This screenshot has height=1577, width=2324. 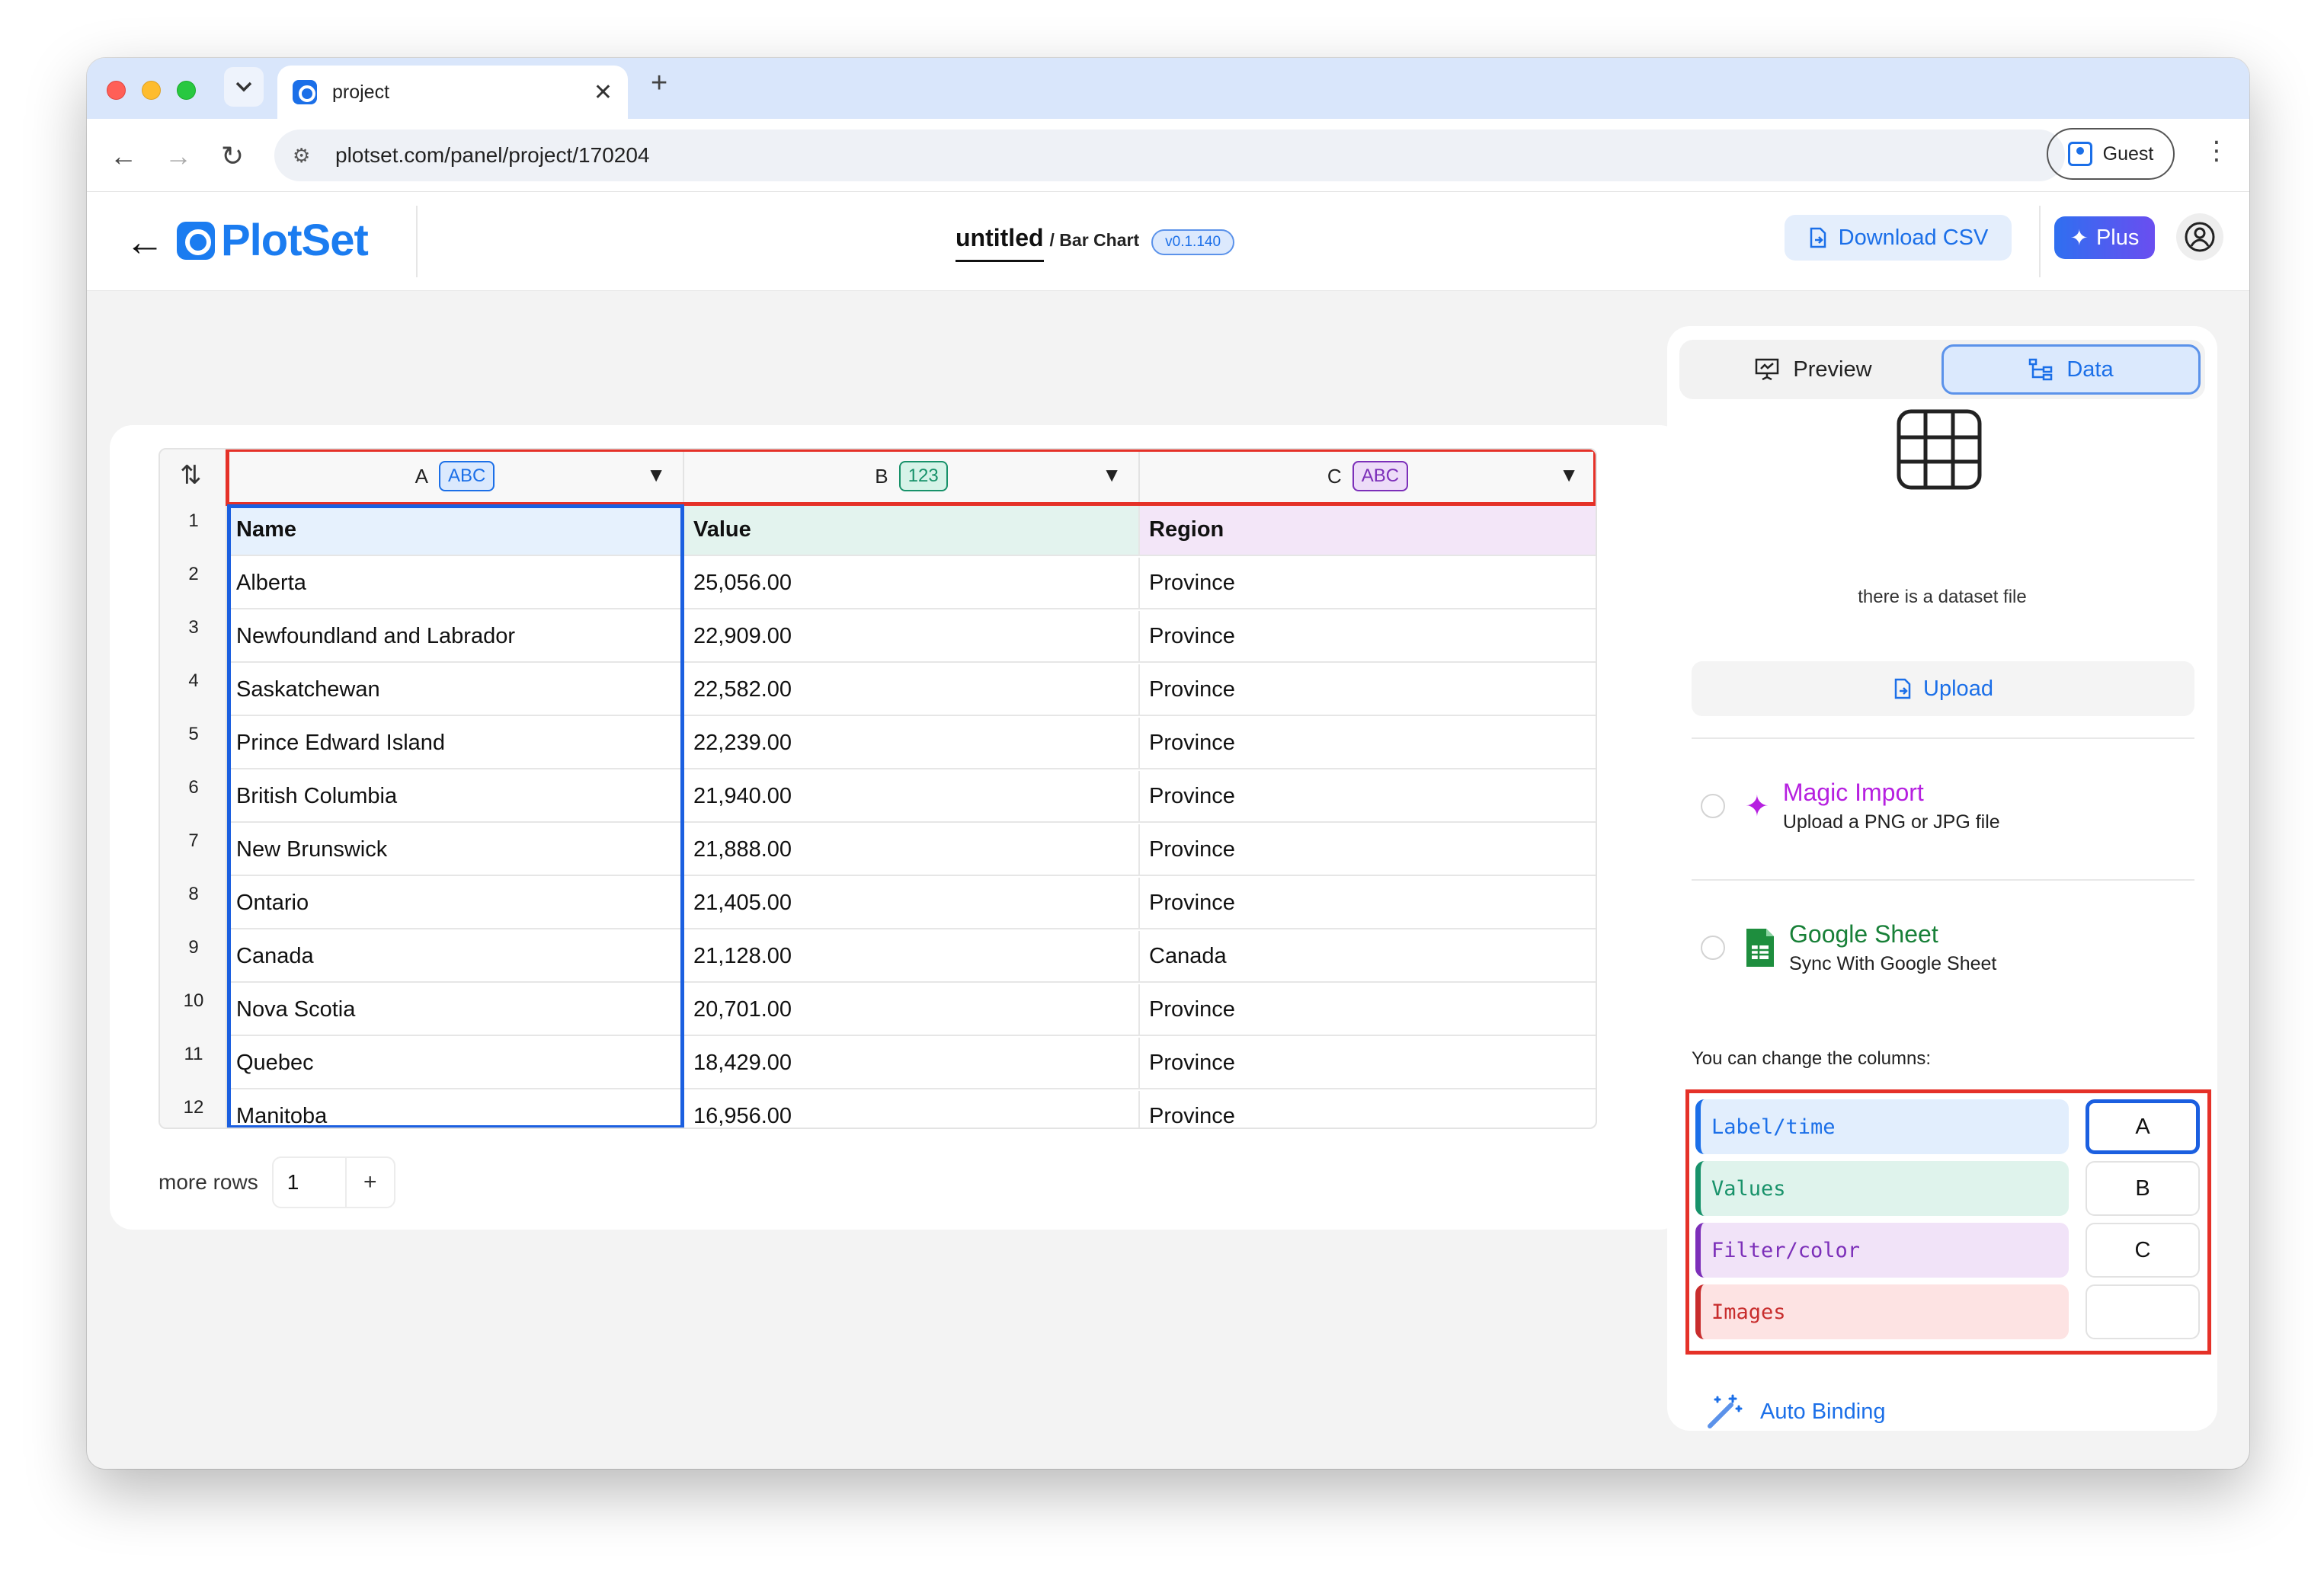 I want to click on cell-name: Manitoba, so click(x=456, y=1109).